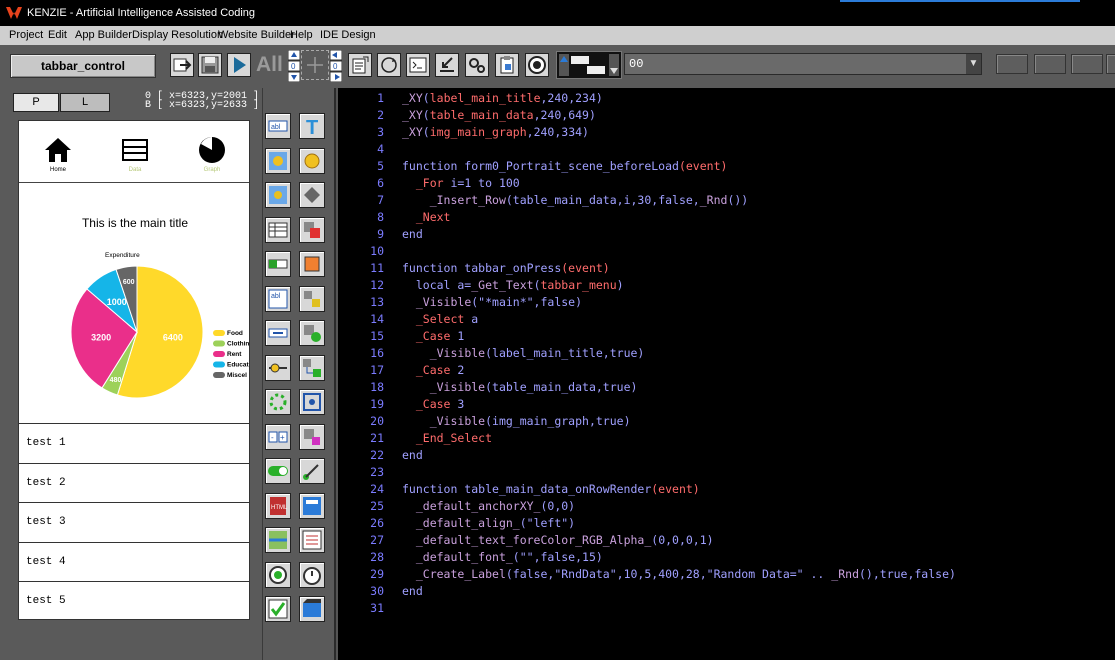  What do you see at coordinates (278, 333) in the screenshot?
I see `input-icon` at bounding box center [278, 333].